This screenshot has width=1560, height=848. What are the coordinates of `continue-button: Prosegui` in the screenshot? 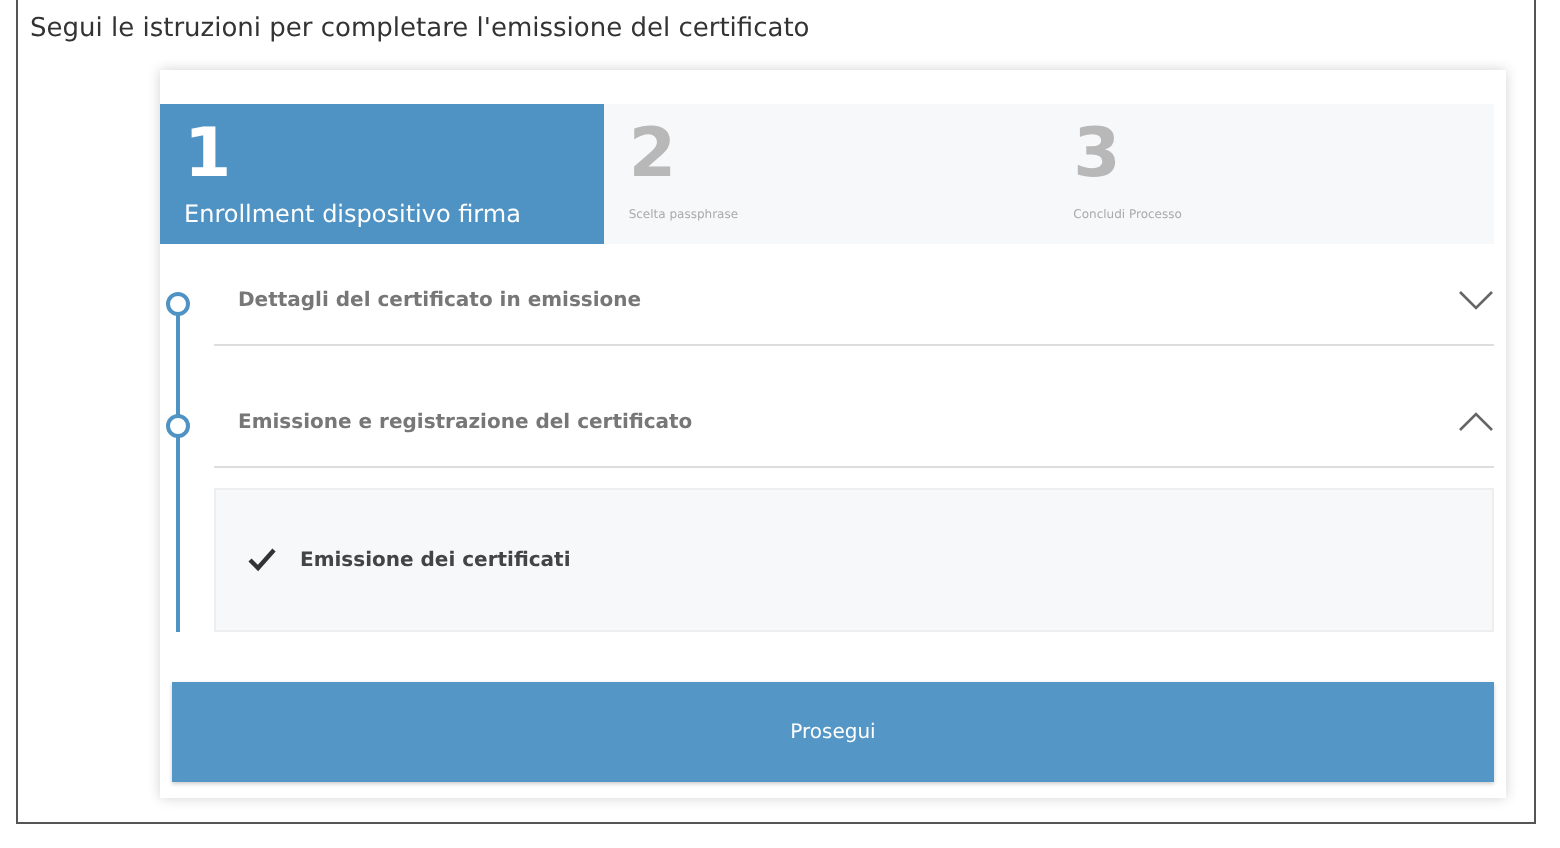 It's located at (833, 732).